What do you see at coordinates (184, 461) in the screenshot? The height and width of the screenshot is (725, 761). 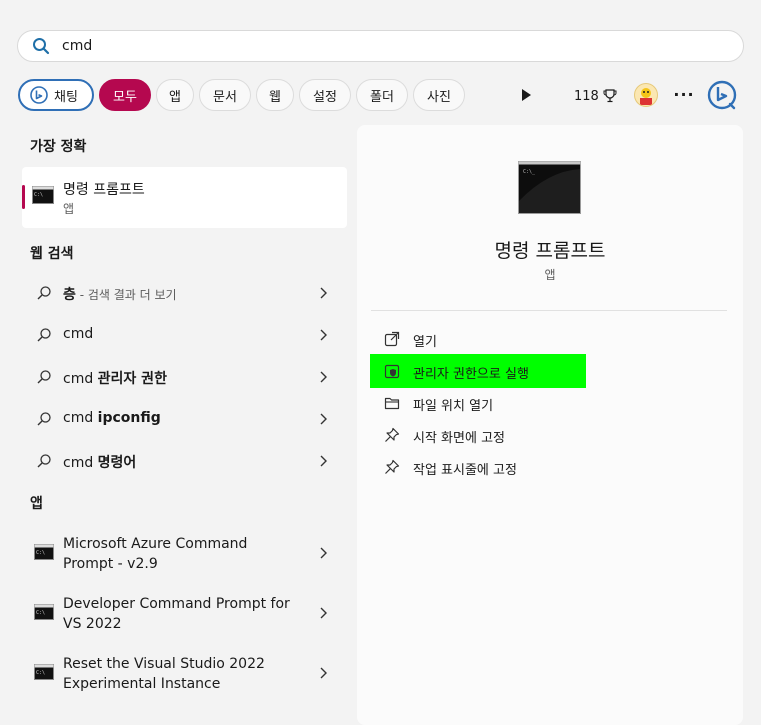 I see `web-result-5: cmd 명령어` at bounding box center [184, 461].